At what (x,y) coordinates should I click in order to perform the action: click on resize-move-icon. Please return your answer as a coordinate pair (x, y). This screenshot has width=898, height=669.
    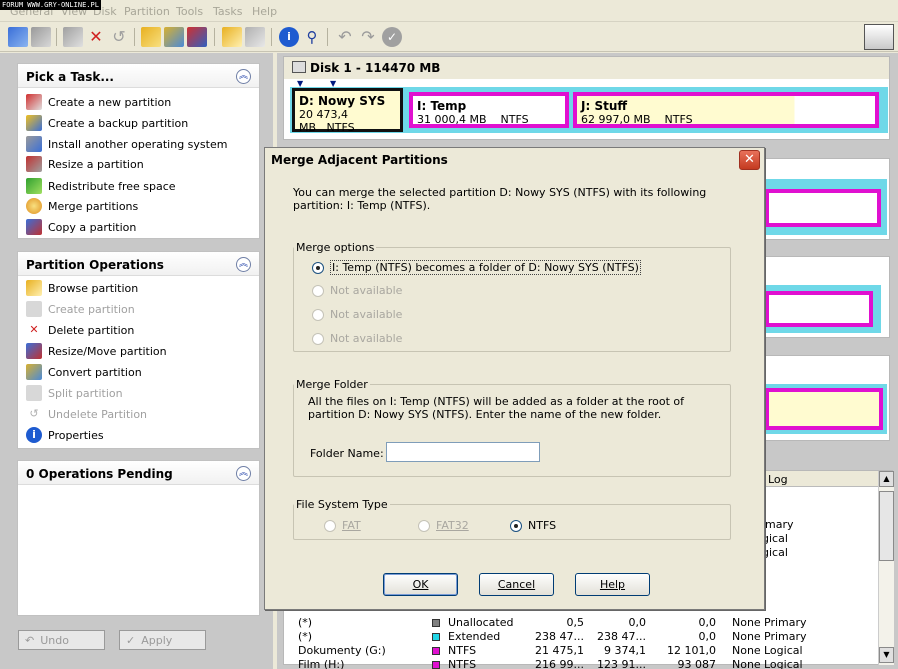
    Looking at the image, I should click on (34, 351).